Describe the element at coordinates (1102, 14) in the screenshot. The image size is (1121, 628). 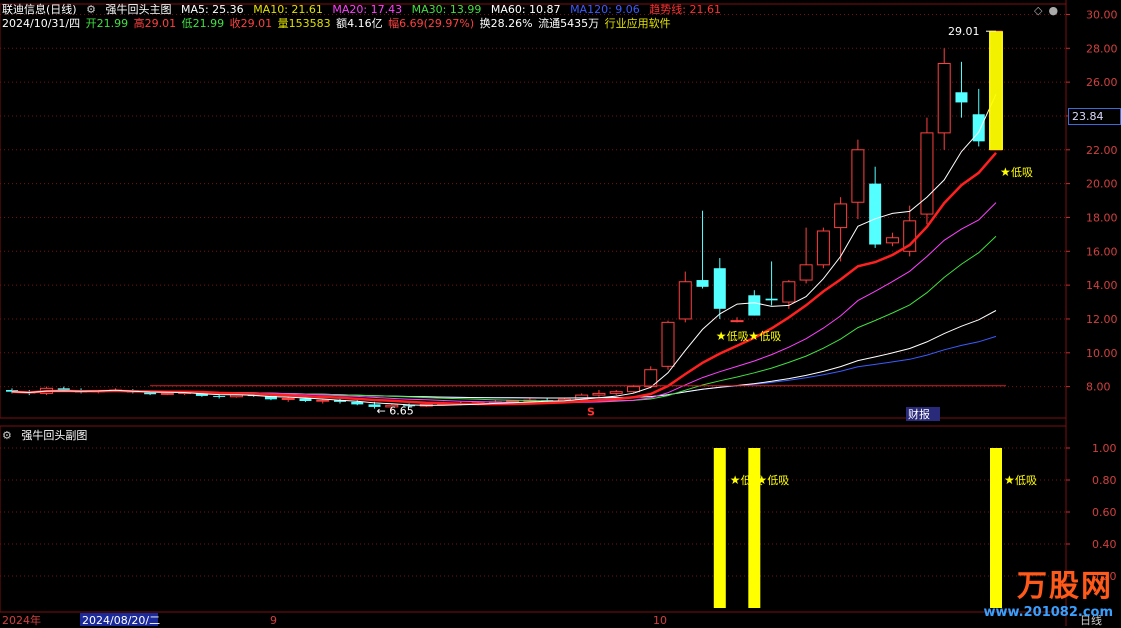
I see `main-tick-label: 30.00` at that location.